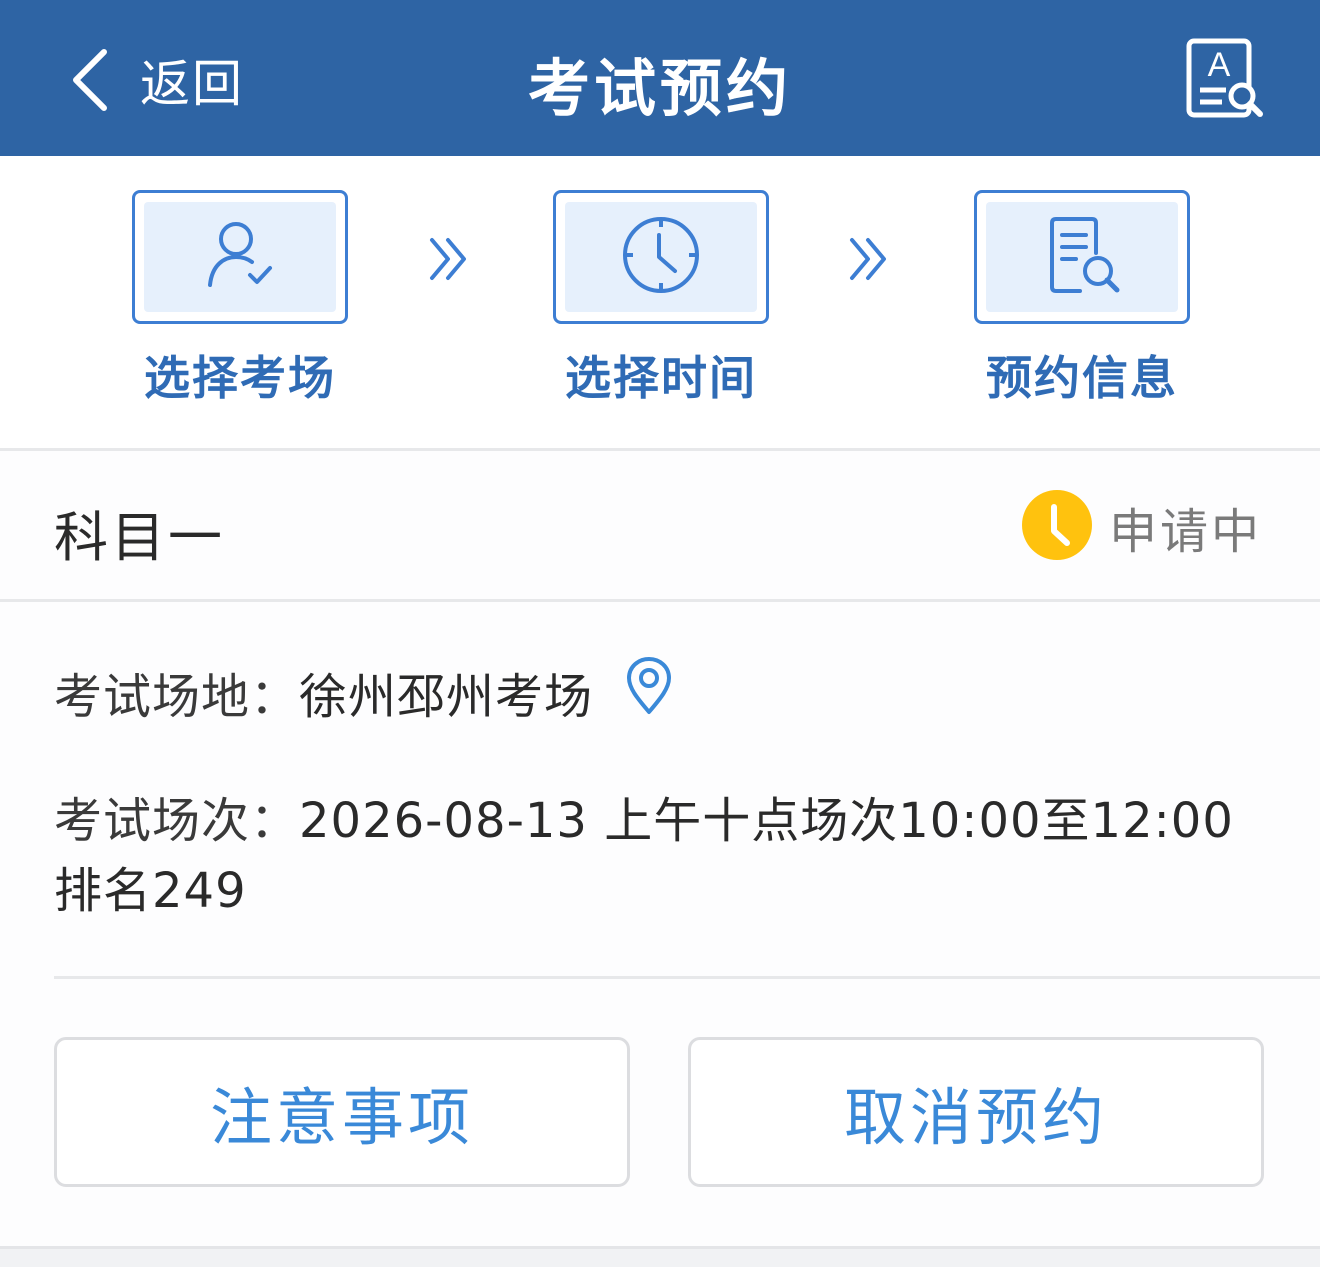  I want to click on document-search-icon, so click(1082, 257).